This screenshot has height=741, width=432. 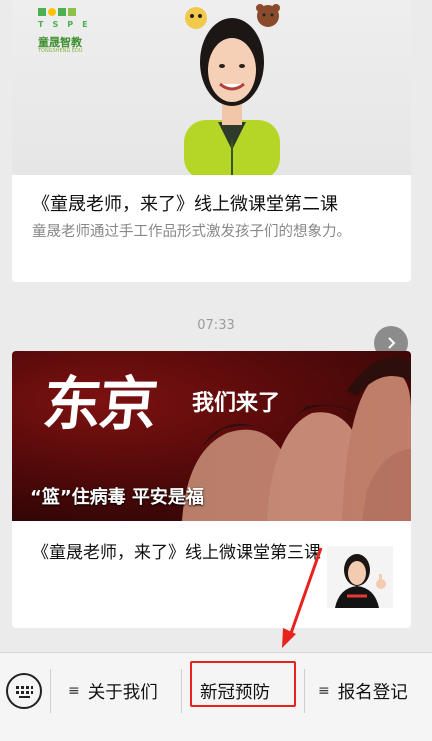 I want to click on chevron-right-icon, so click(x=392, y=343).